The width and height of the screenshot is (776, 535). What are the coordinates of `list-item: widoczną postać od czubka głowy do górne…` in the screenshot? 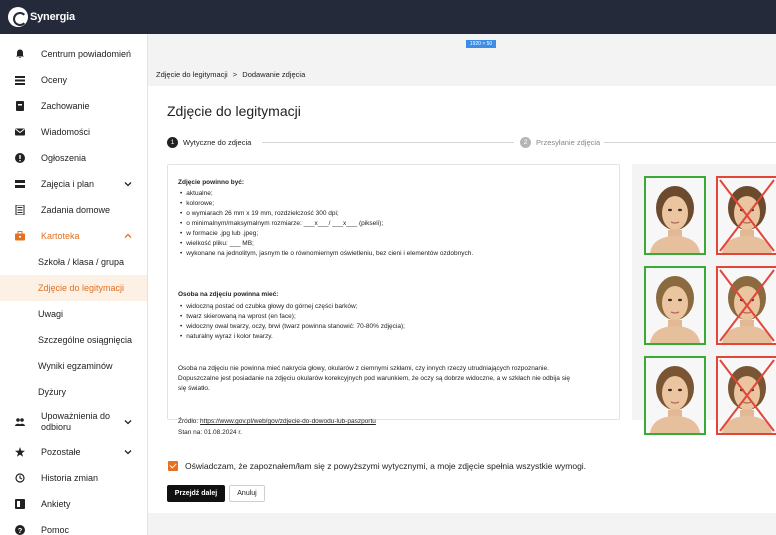 It's located at (292, 307).